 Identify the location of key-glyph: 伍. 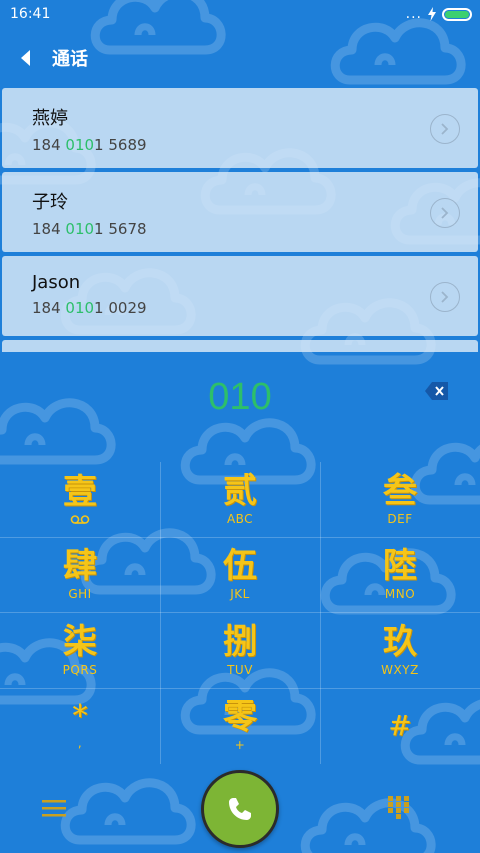
(240, 566).